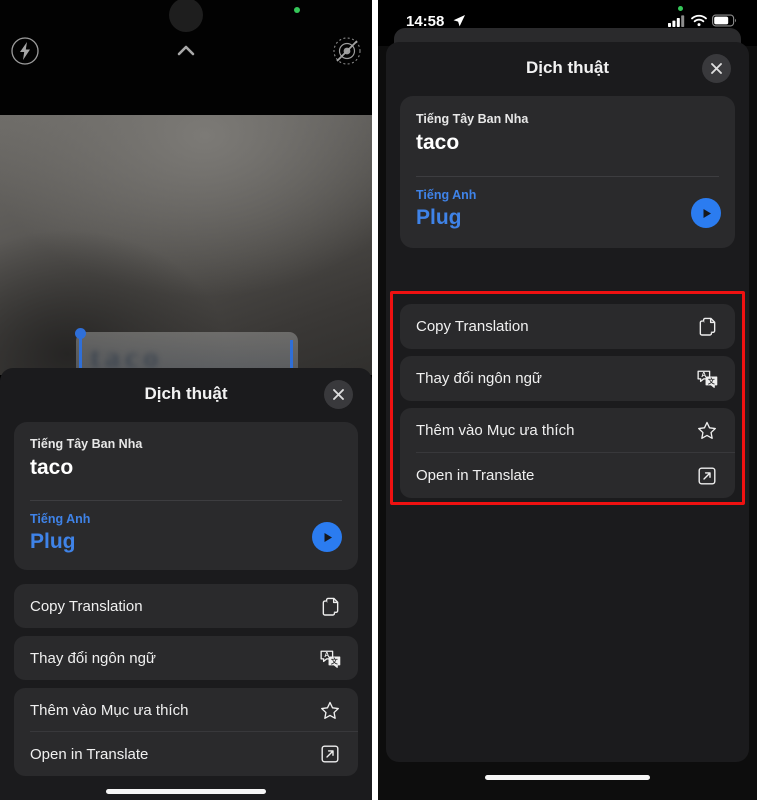  I want to click on left-action-copy-translation: Copy Translation, so click(186, 606).